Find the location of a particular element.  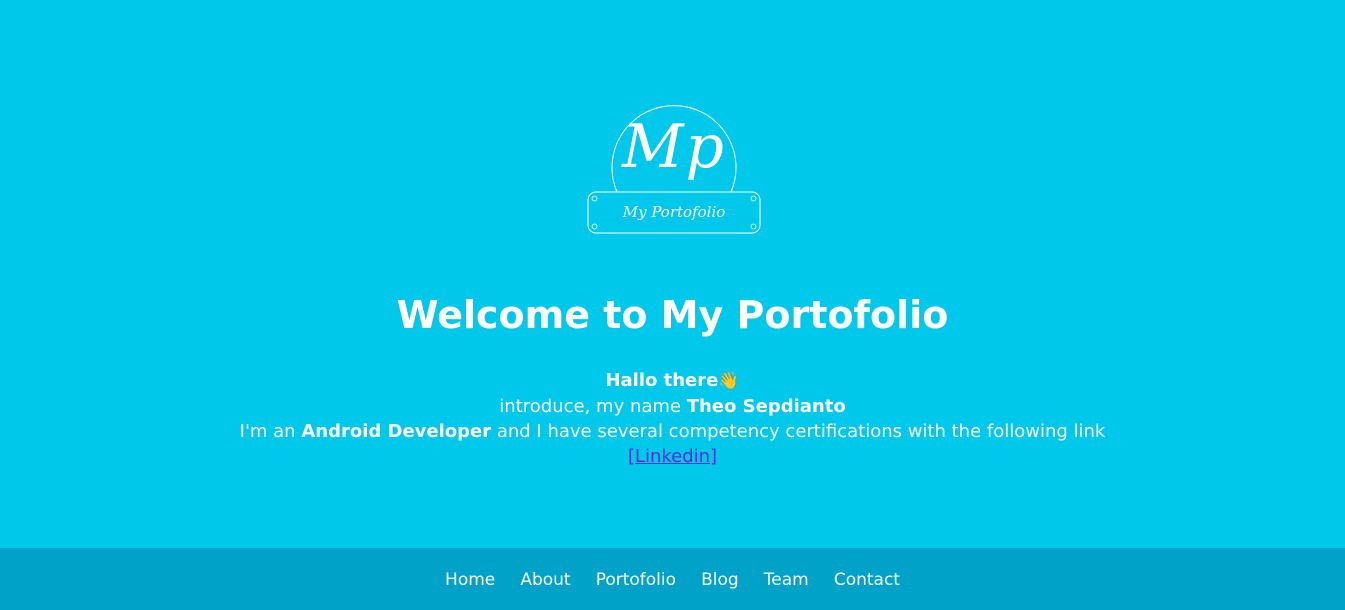

intro-prefix: introduce, my name is located at coordinates (593, 406).